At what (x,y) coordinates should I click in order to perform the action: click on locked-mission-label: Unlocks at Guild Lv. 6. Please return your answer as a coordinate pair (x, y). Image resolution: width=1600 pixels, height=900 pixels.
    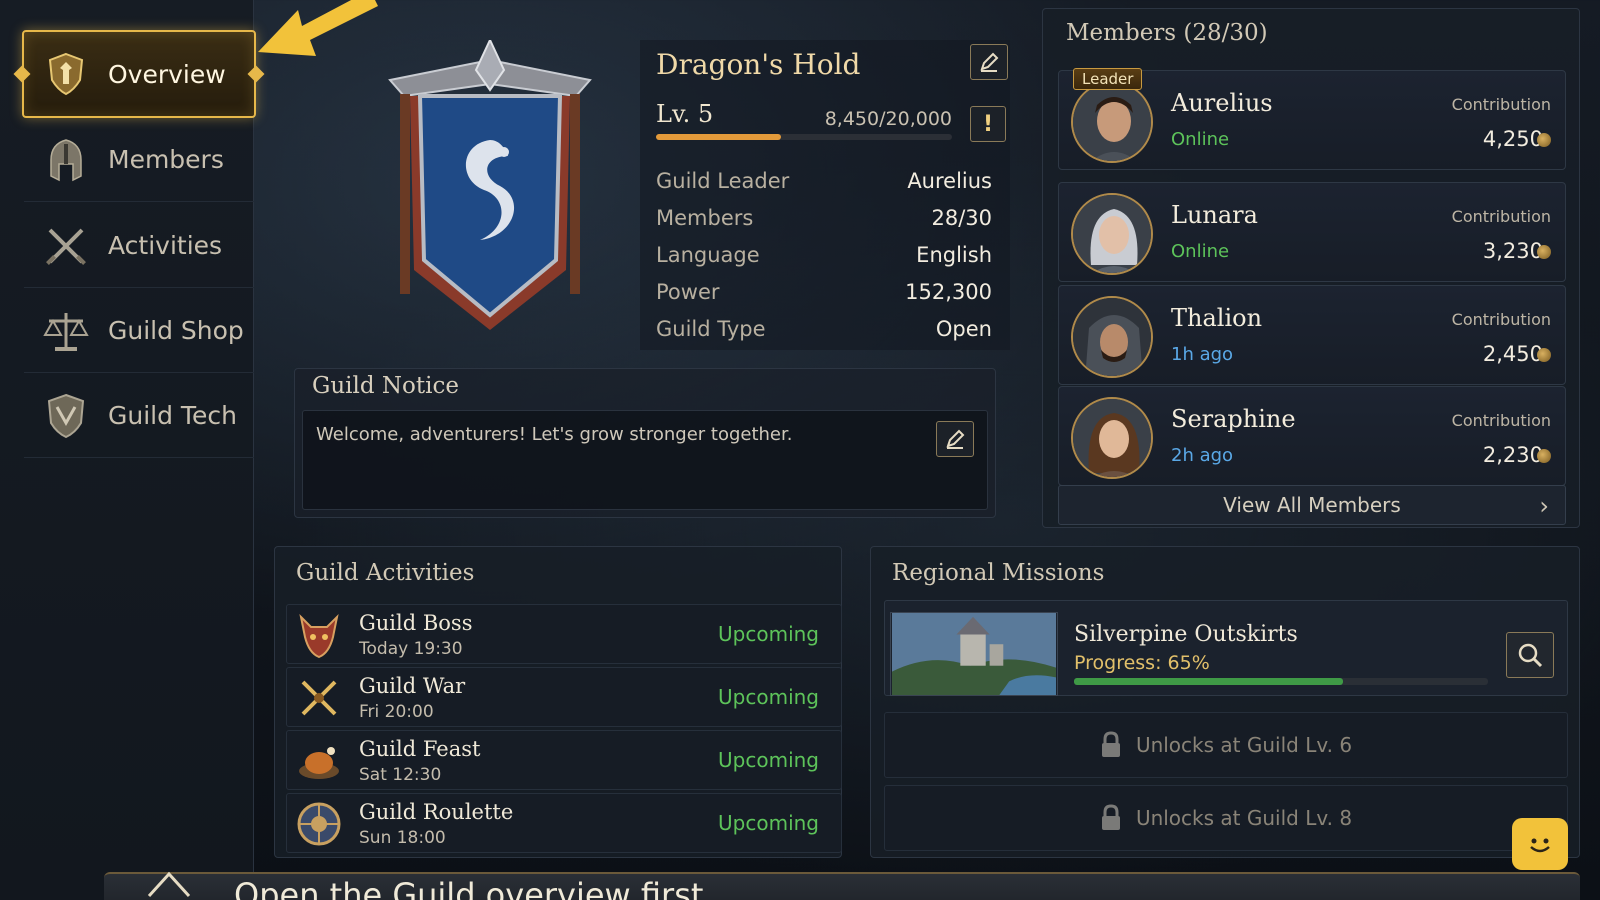
    Looking at the image, I should click on (1244, 745).